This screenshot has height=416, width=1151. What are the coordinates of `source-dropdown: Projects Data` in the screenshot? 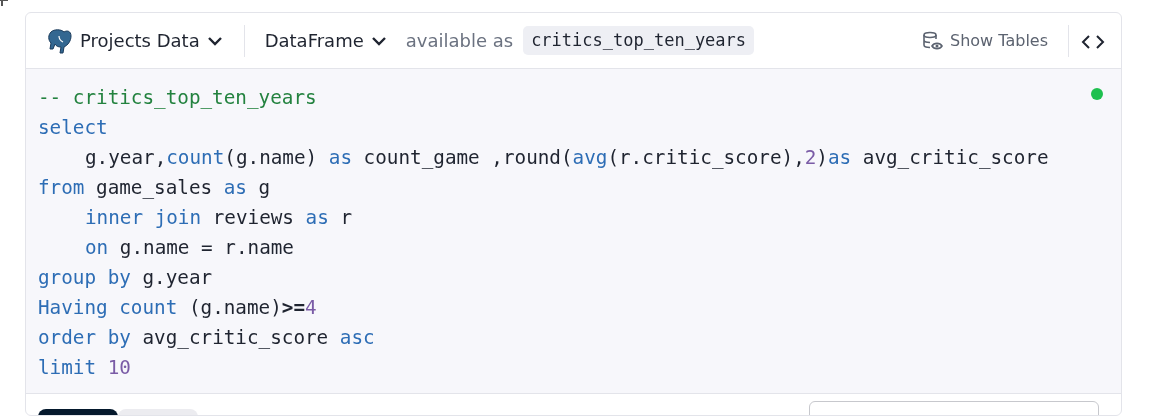 It's located at (135, 40).